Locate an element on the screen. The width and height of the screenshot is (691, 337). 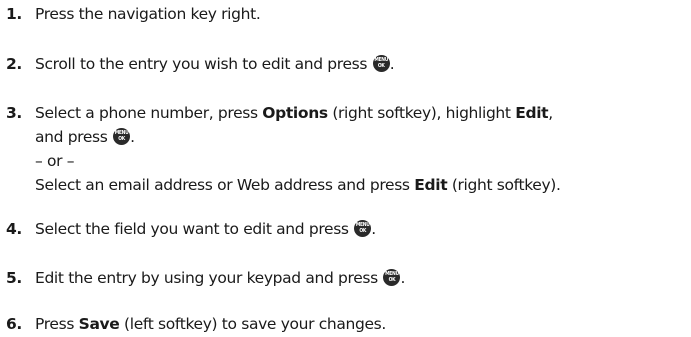
step-1-text: Press the navigation key right. is located at coordinates (148, 14).